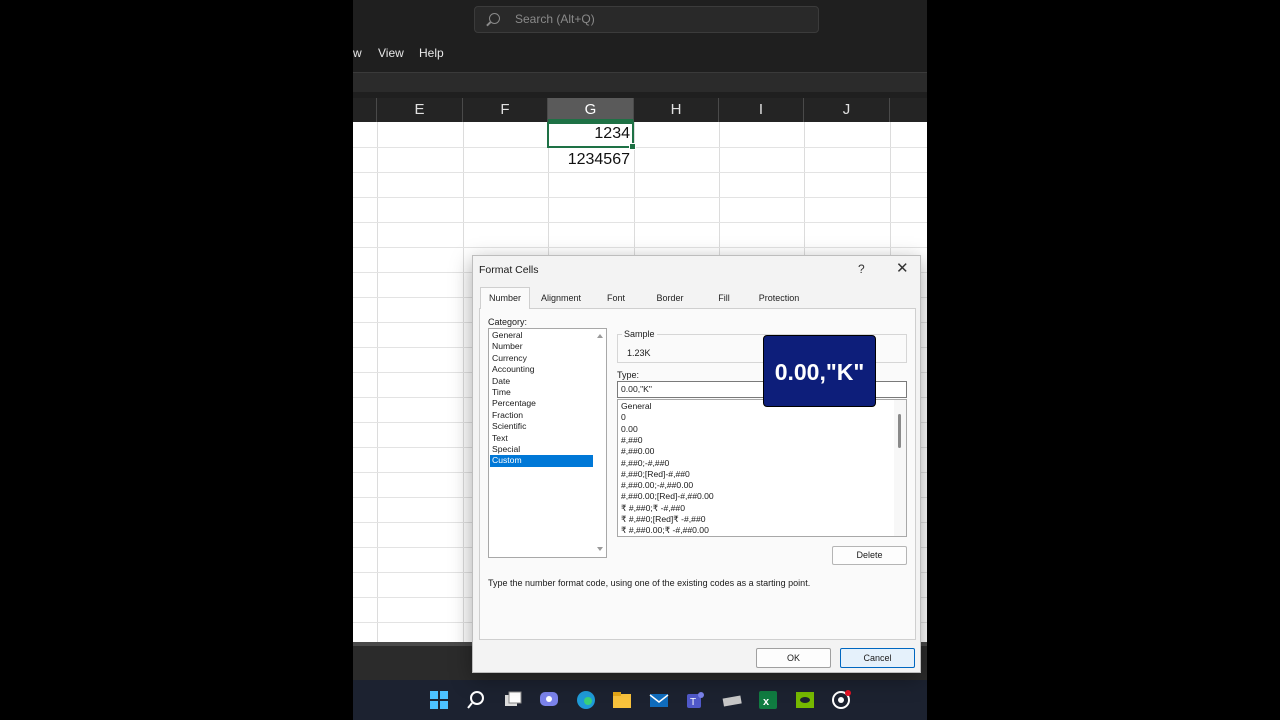 The image size is (1280, 720). Describe the element at coordinates (657, 485) in the screenshot. I see `type-item: #,##0.00;-#,##0.00` at that location.